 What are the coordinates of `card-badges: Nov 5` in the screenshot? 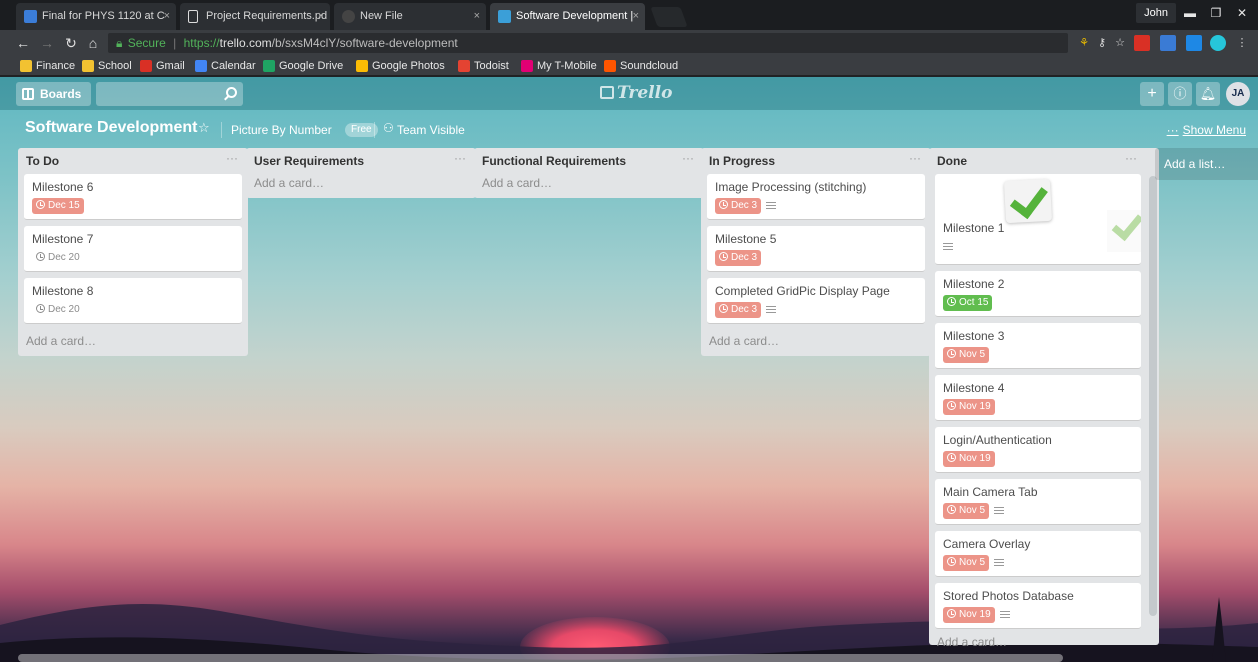 It's located at (1038, 355).